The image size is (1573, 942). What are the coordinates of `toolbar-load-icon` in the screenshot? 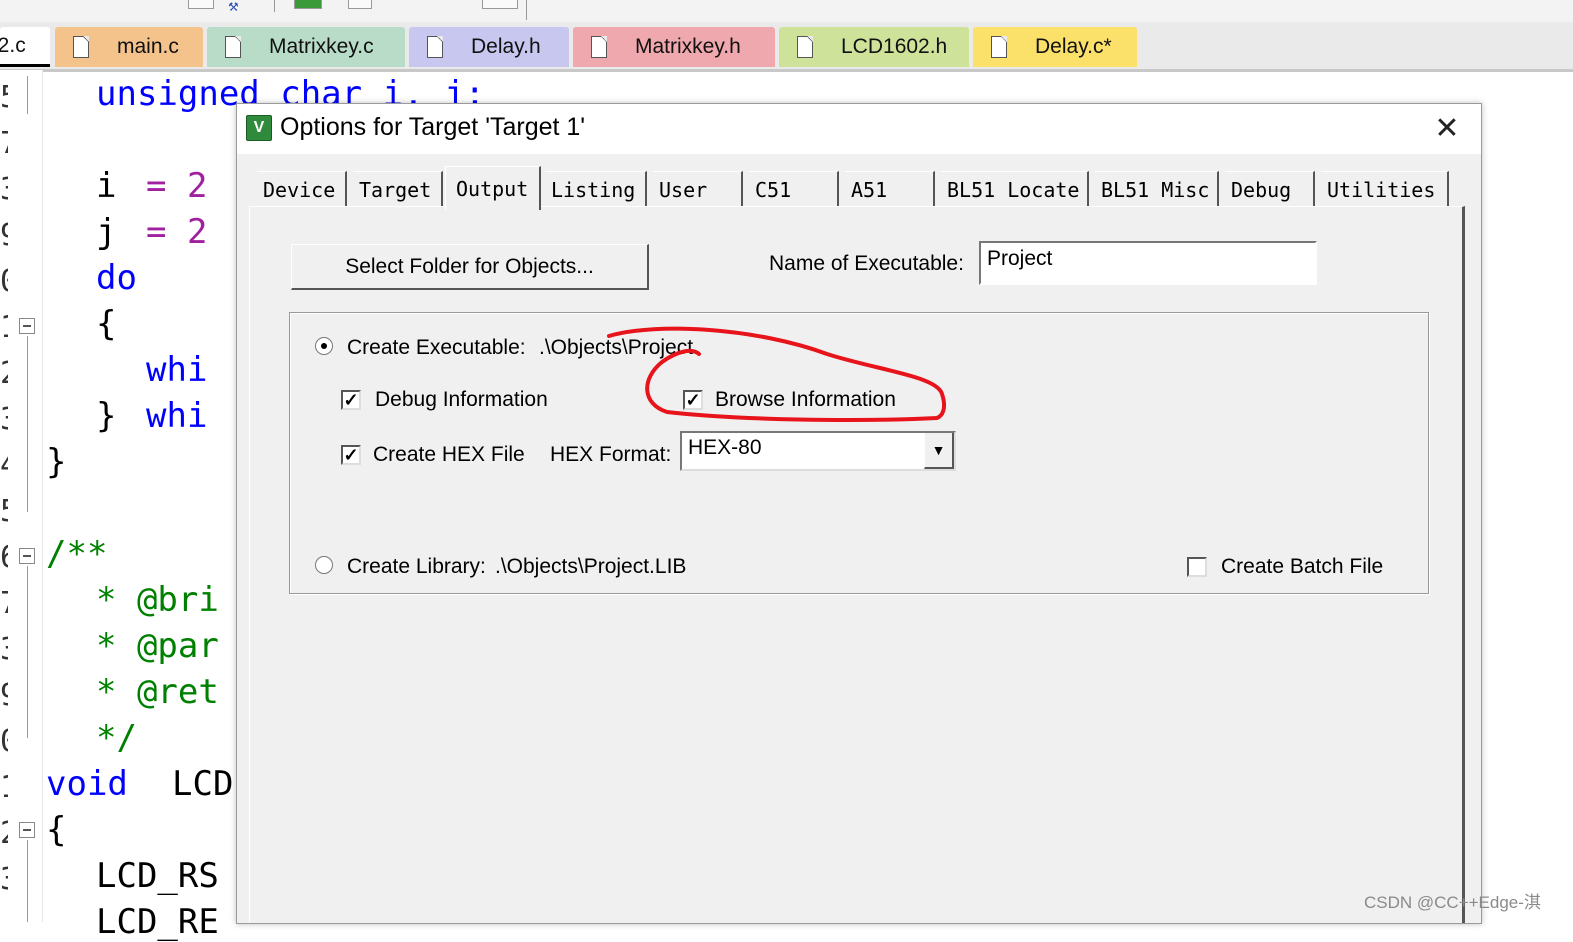 It's located at (308, 4).